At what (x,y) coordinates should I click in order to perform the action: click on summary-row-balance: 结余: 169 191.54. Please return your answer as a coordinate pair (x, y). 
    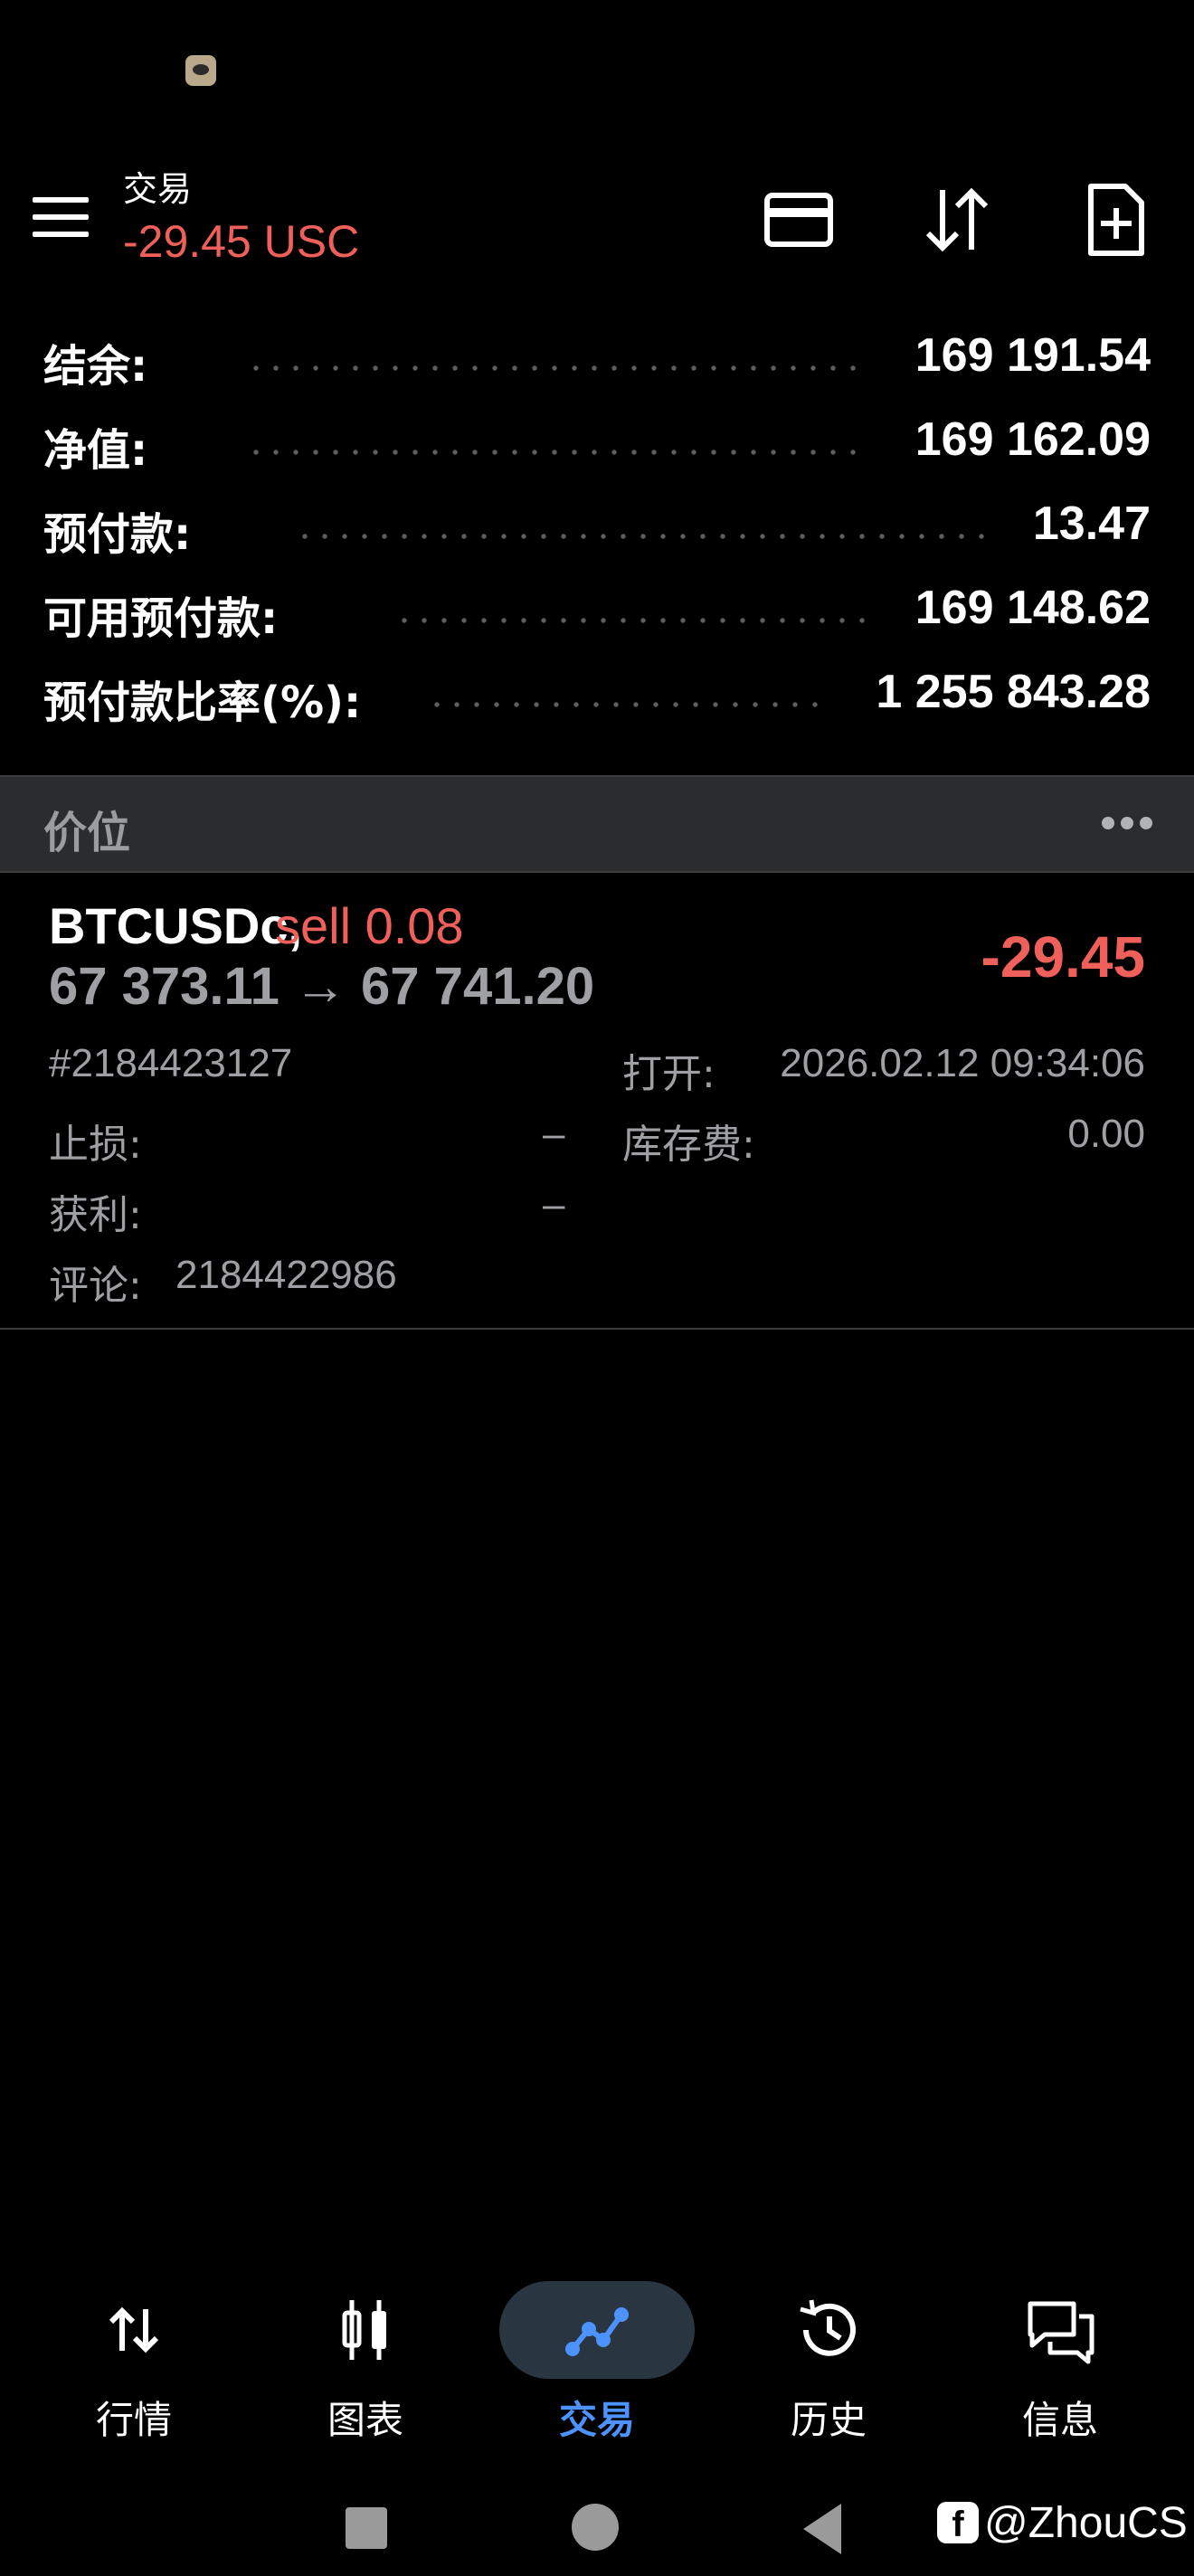
    Looking at the image, I should click on (597, 372).